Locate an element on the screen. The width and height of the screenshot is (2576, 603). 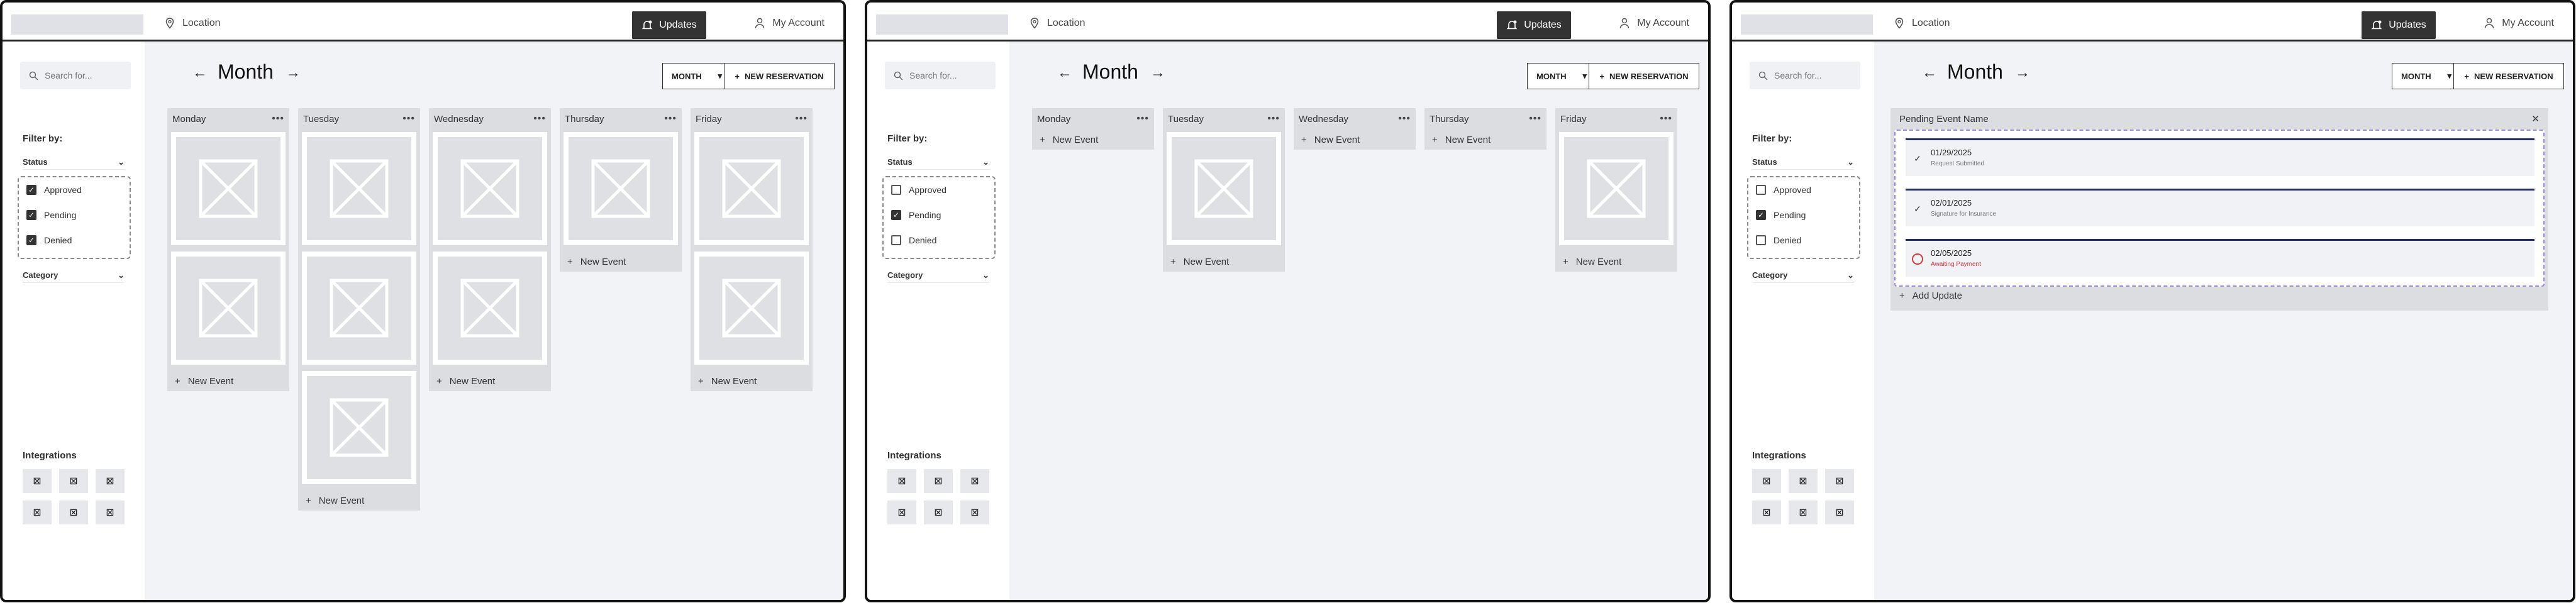
update-item: ✓ 01/29/2025 Request Submitted is located at coordinates (2220, 157).